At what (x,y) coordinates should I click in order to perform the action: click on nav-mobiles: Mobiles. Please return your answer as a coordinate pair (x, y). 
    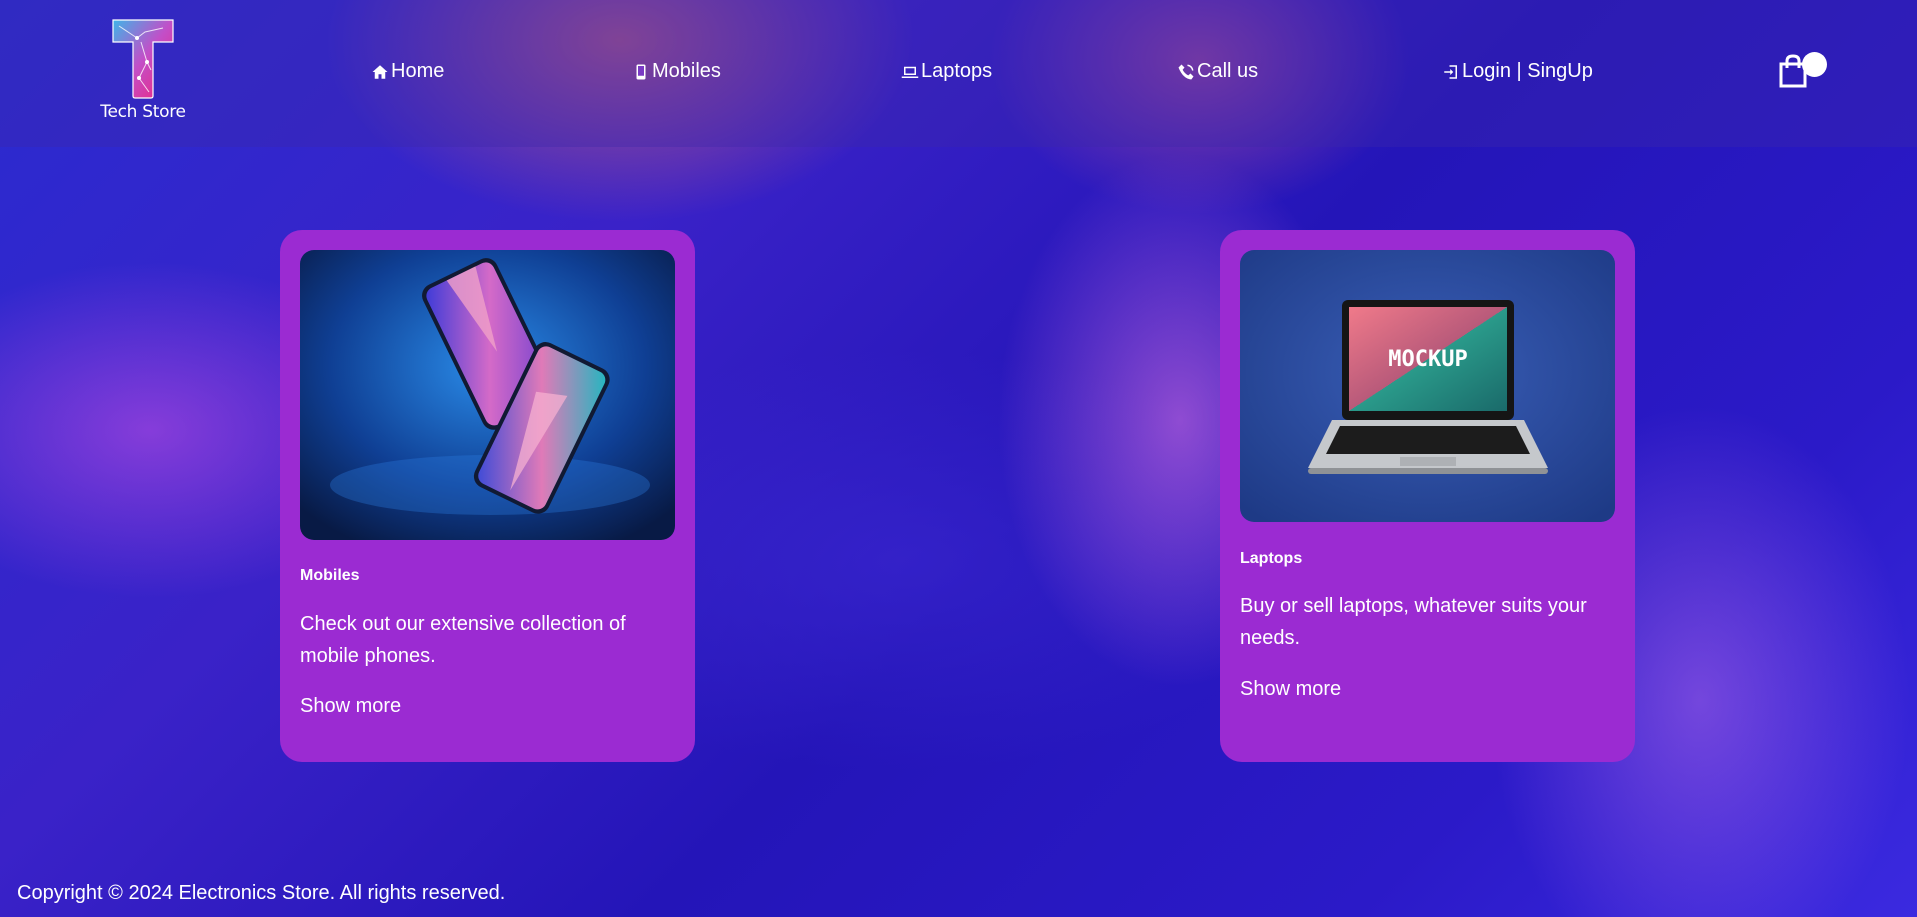
    Looking at the image, I should click on (676, 71).